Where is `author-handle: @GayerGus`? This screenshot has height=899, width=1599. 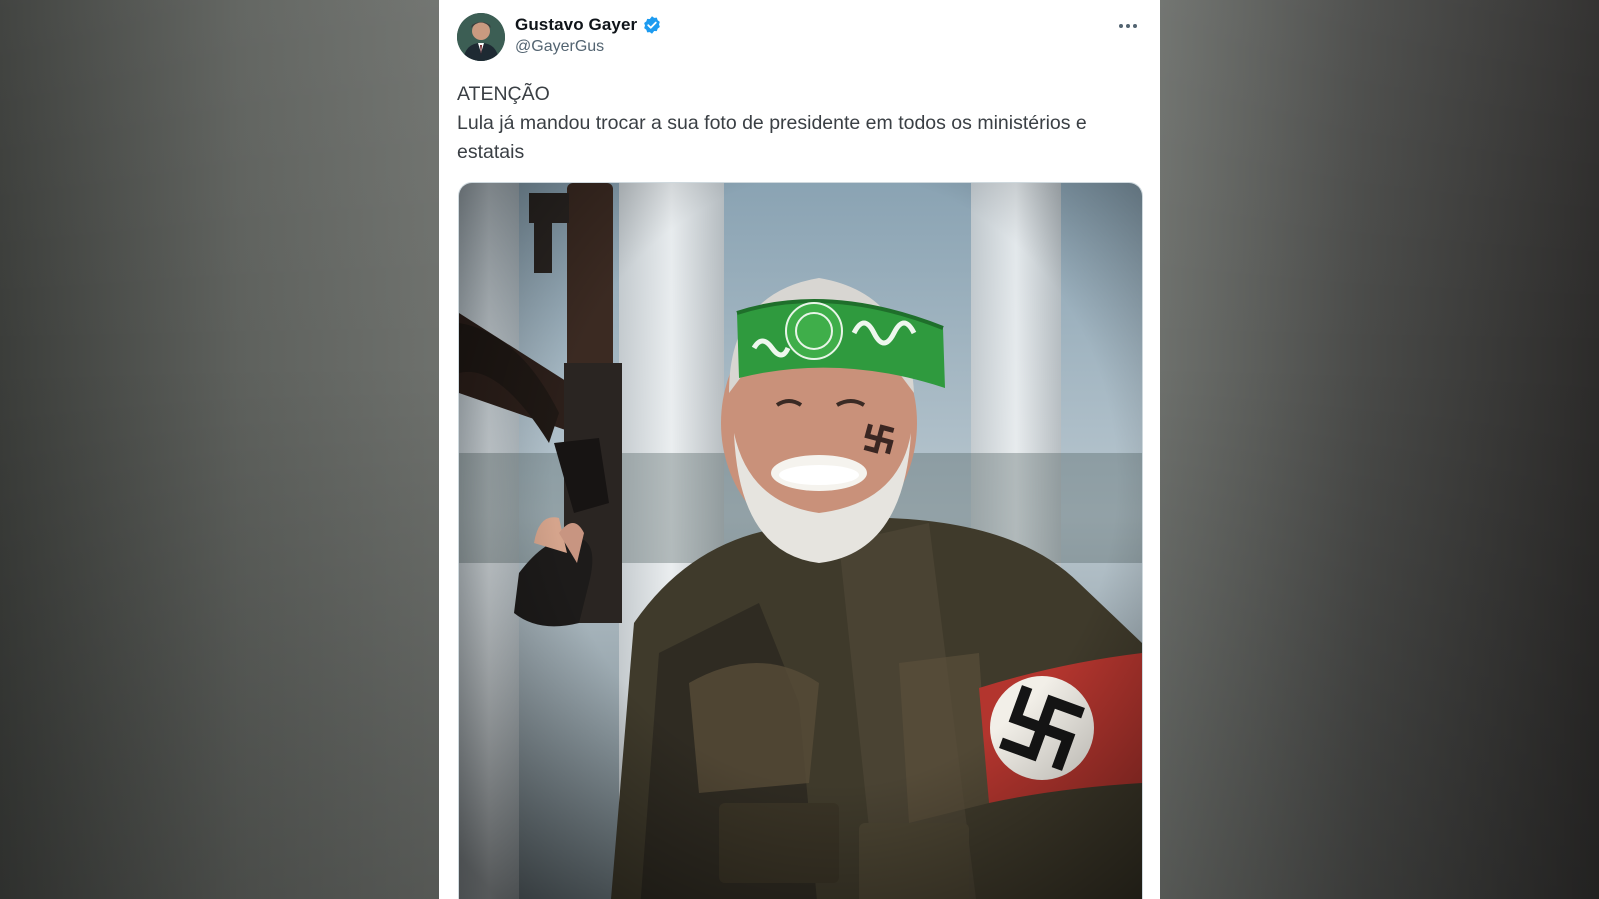 author-handle: @GayerGus is located at coordinates (559, 47).